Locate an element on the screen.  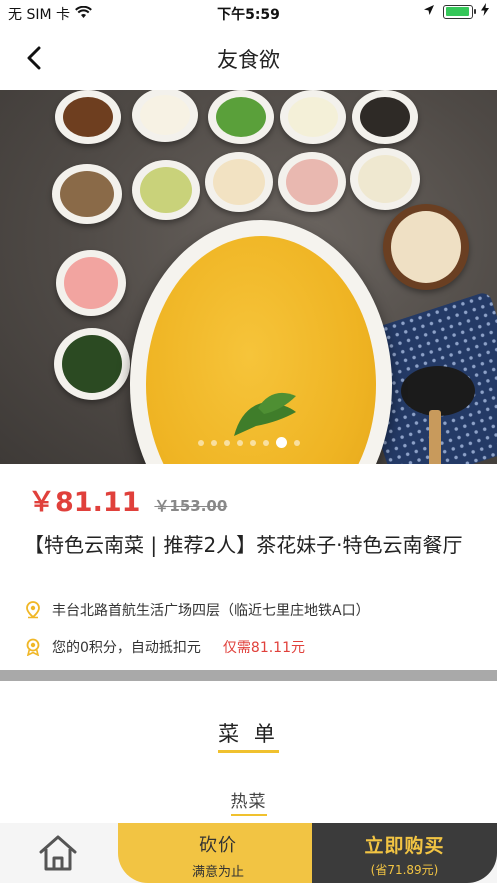
vegetable-leaf is located at coordinates (265, 414).